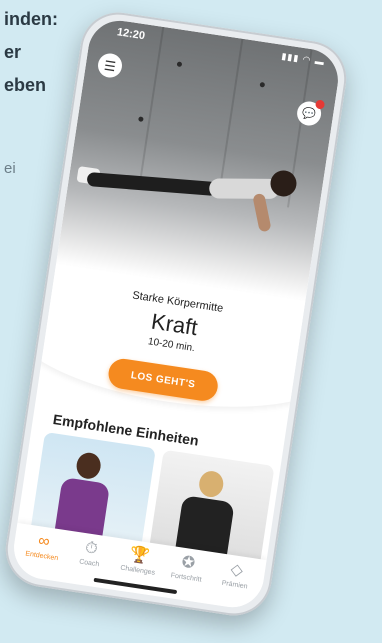 This screenshot has width=382, height=643. What do you see at coordinates (13, 52) in the screenshot?
I see `background-text-line-2: er` at bounding box center [13, 52].